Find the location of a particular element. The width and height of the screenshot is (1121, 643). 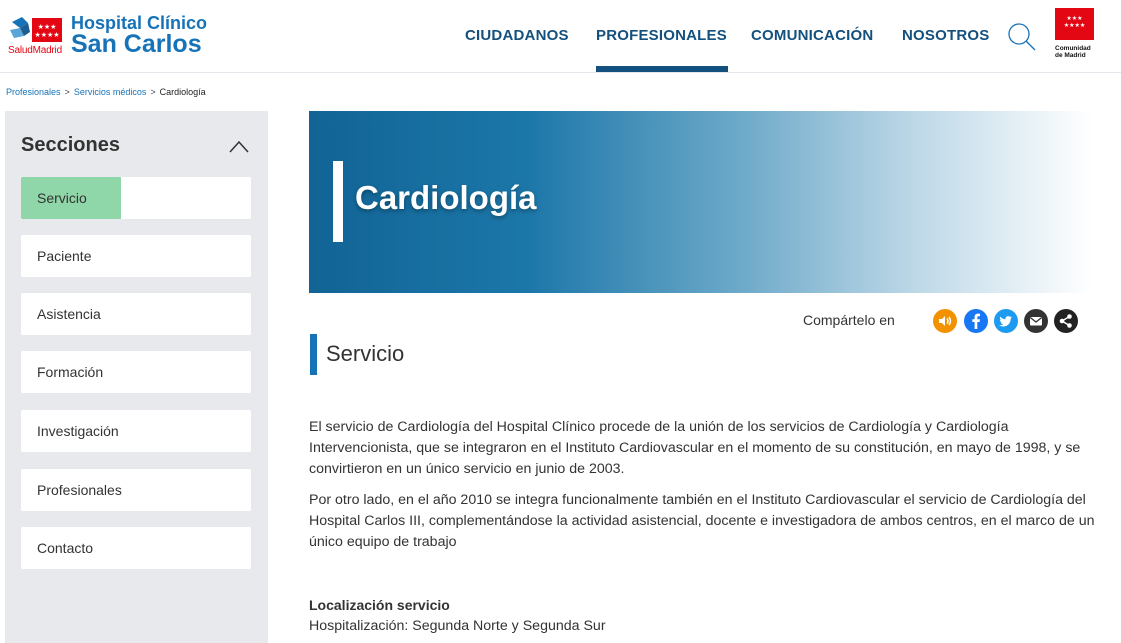

sidebar-item-label: Investigación is located at coordinates (78, 431).